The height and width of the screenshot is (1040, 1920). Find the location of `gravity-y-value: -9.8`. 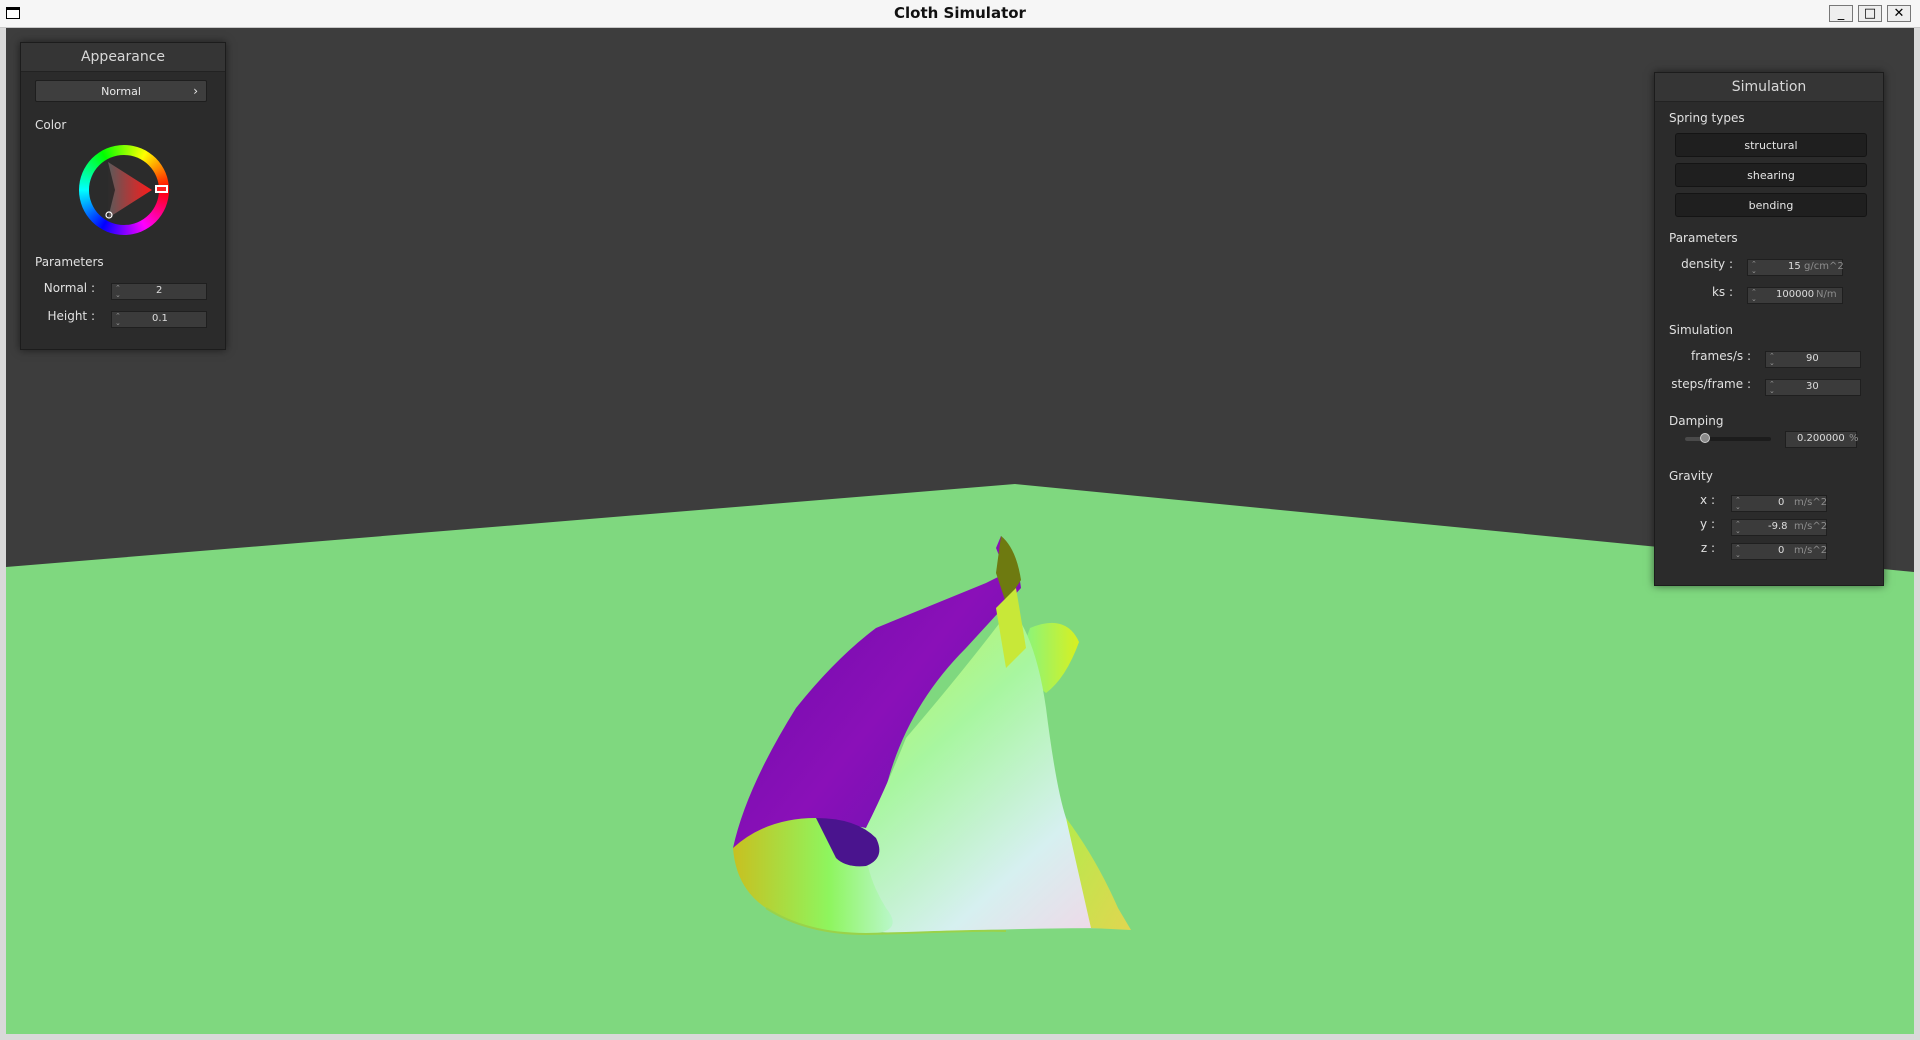

gravity-y-value: -9.8 is located at coordinates (1778, 526).